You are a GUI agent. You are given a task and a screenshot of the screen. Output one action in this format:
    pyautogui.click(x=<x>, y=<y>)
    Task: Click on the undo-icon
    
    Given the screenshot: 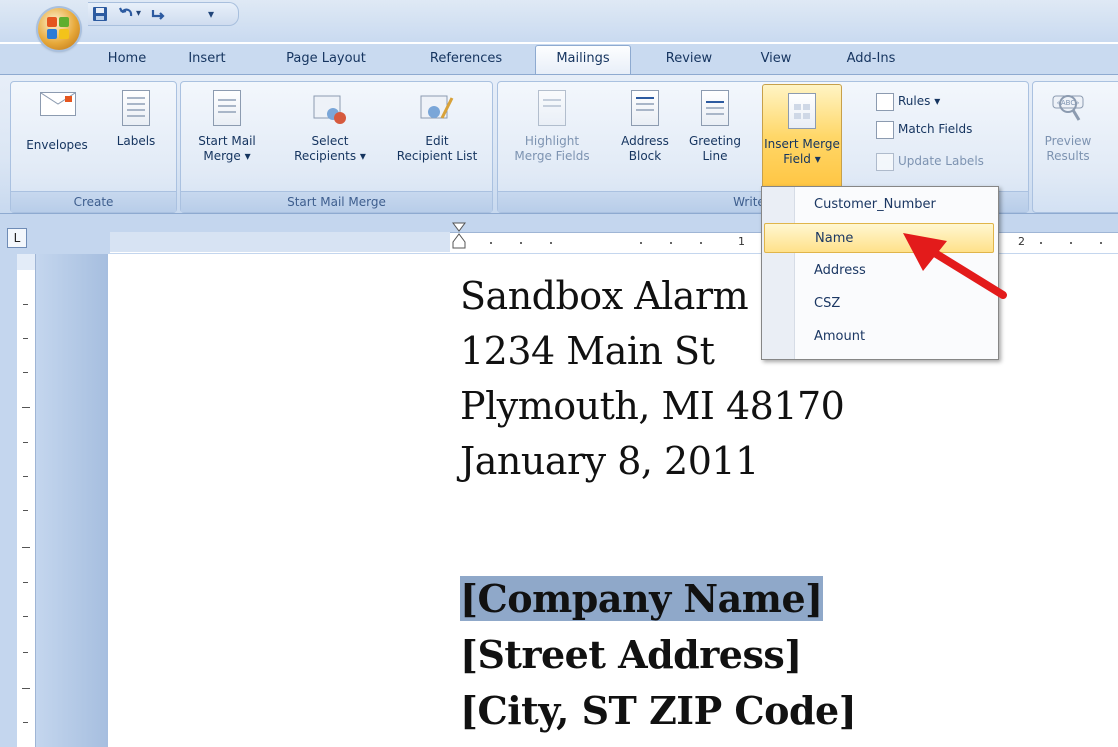 What is the action you would take?
    pyautogui.click(x=126, y=14)
    